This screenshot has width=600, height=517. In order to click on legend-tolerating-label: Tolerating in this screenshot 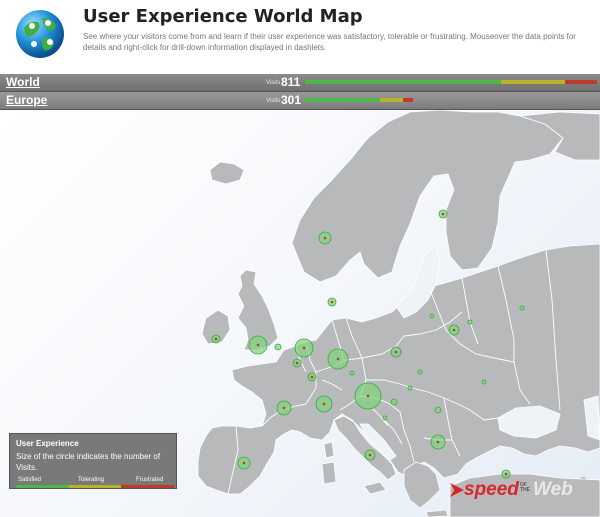, I will do `click(91, 480)`.